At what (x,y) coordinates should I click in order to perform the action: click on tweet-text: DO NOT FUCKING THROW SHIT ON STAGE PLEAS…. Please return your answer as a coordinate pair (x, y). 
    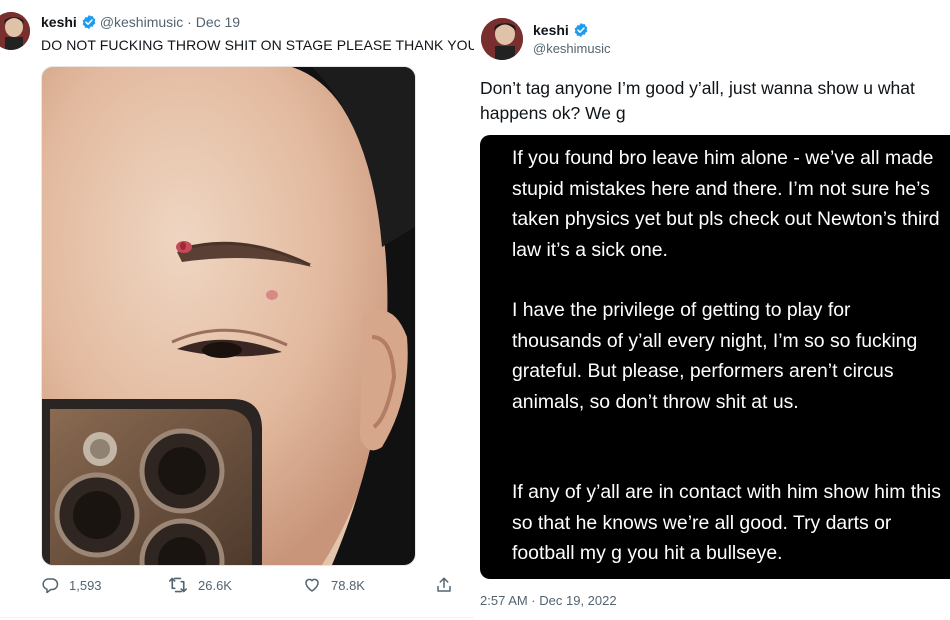
    Looking at the image, I should click on (257, 45).